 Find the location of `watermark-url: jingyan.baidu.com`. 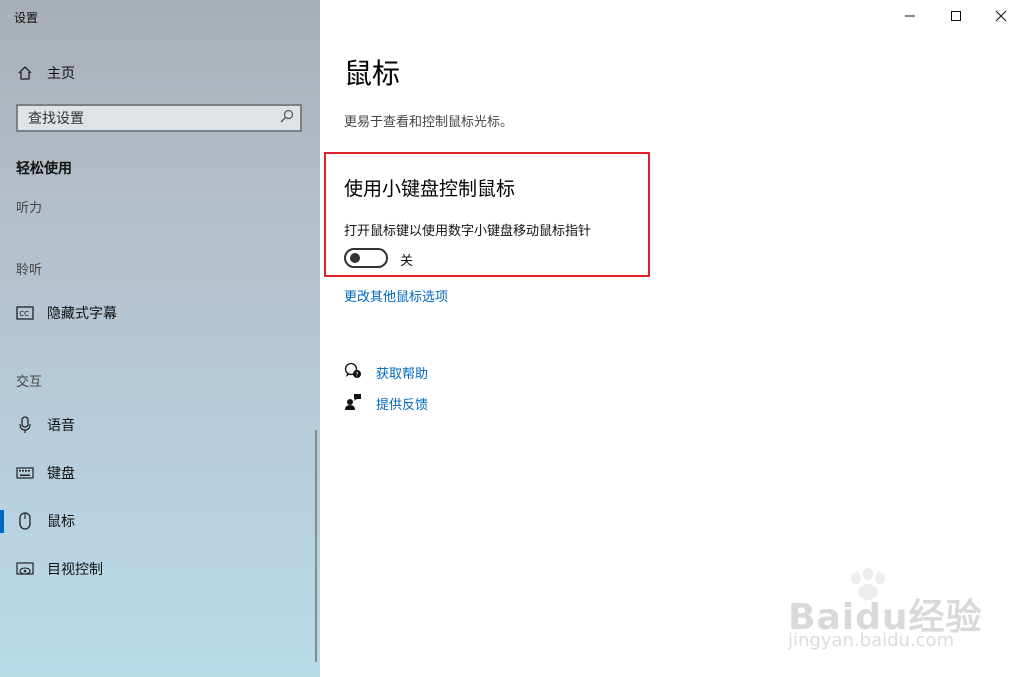

watermark-url: jingyan.baidu.com is located at coordinates (871, 640).